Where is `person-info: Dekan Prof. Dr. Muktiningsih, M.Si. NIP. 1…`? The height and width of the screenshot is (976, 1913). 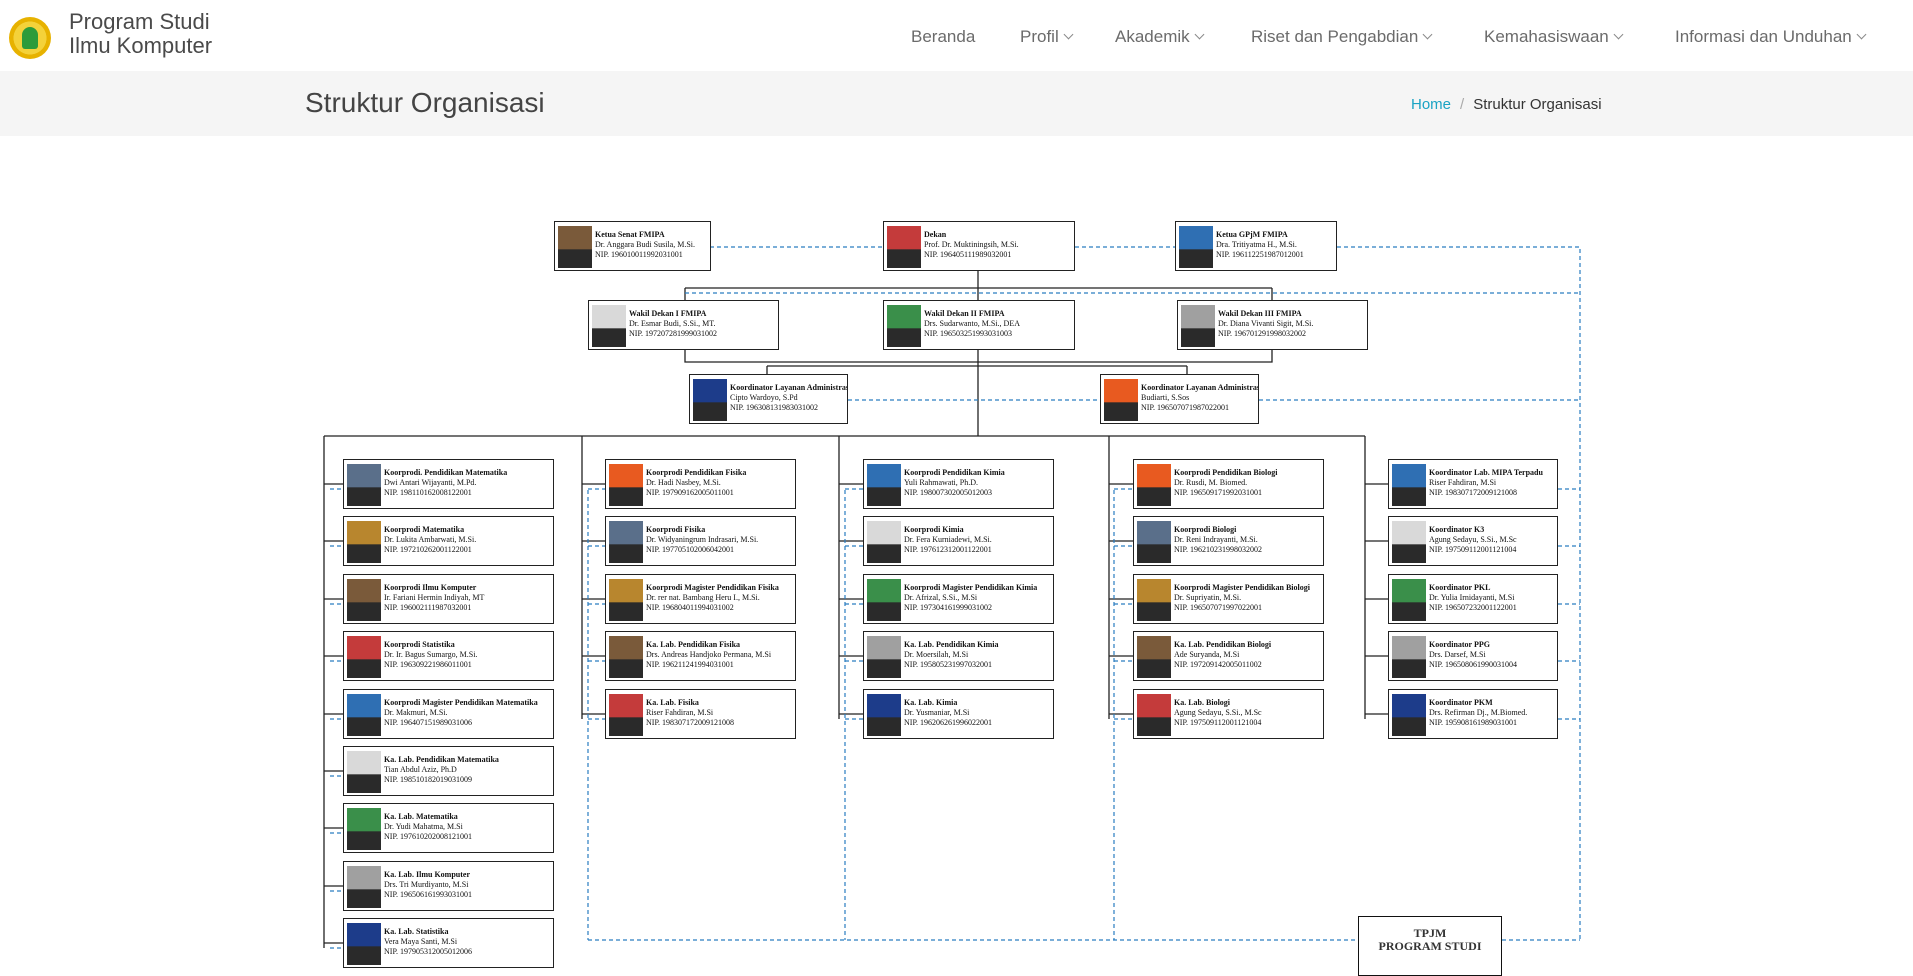
person-info: Dekan Prof. Dr. Muktiningsih, M.Si. NIP. 1… is located at coordinates (971, 245).